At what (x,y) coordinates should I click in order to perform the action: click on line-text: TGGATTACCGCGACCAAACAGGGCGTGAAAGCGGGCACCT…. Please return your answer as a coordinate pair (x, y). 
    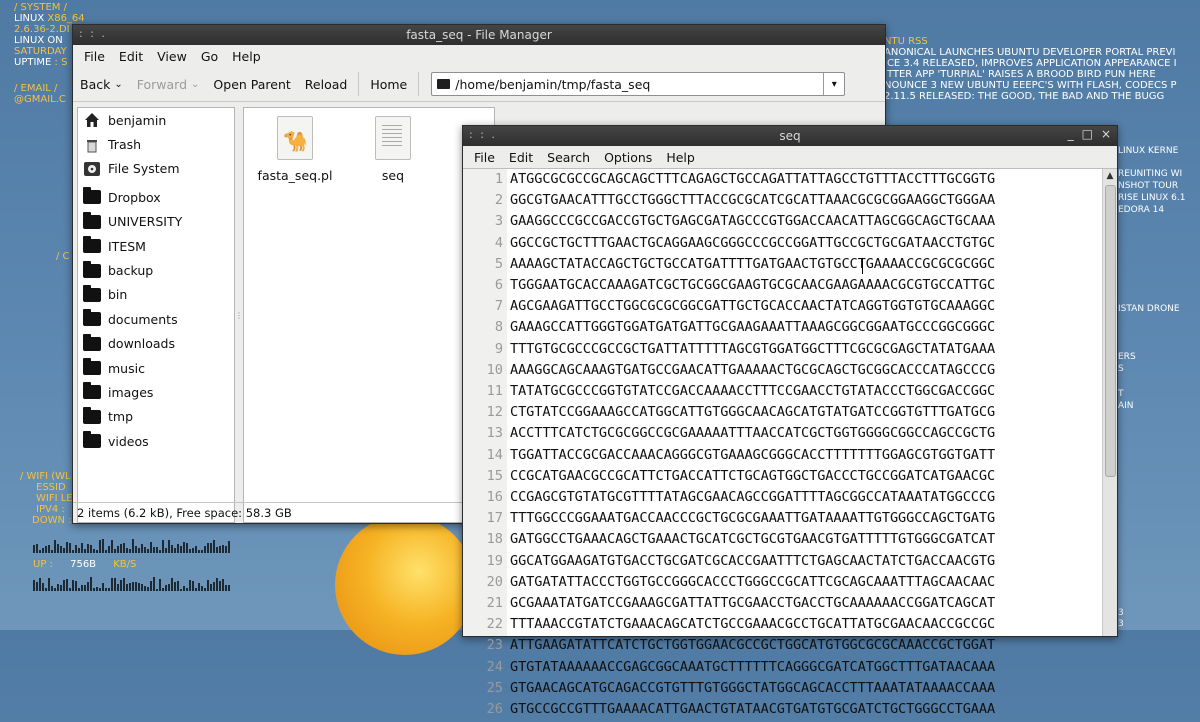
    Looking at the image, I should click on (751, 457).